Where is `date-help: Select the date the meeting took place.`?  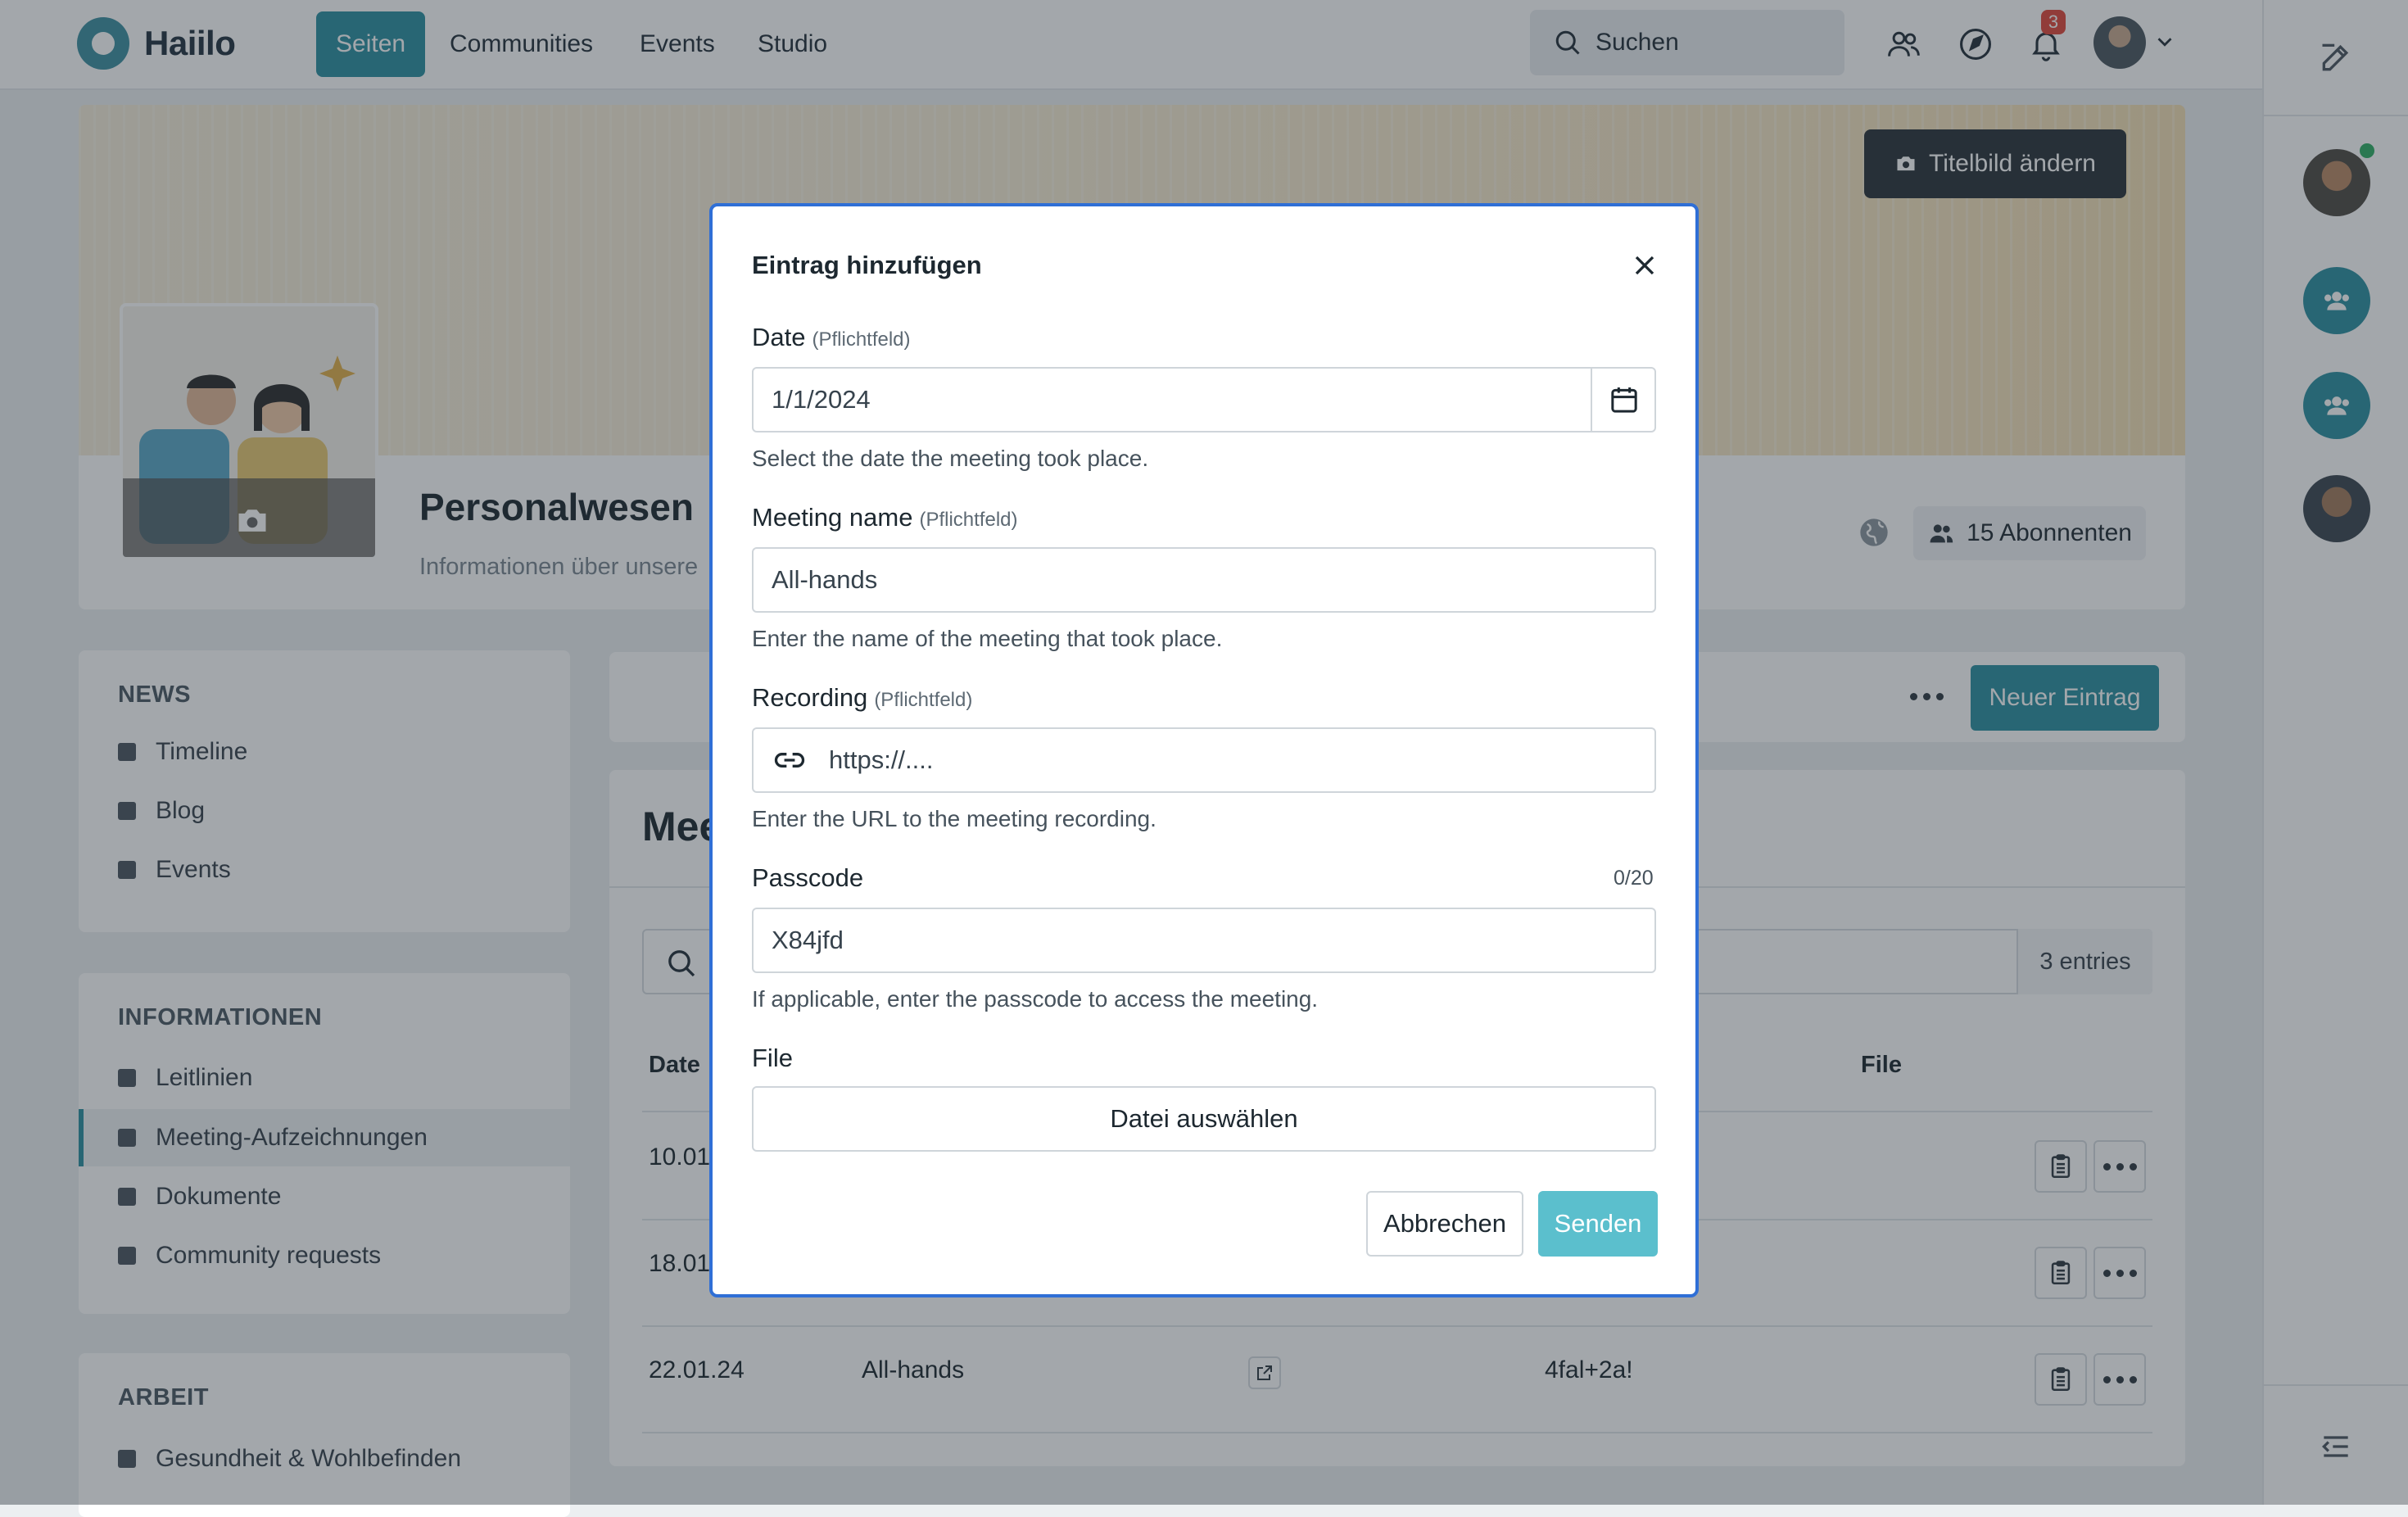 date-help: Select the date the meeting took place. is located at coordinates (950, 458).